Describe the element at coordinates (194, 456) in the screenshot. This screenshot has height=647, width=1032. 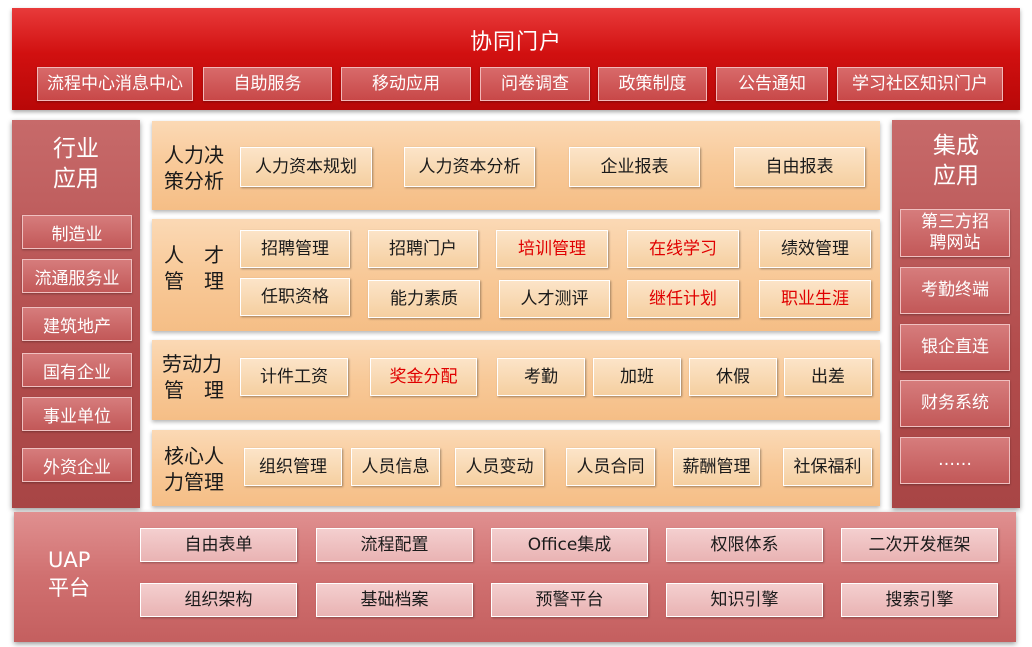
I see `row-core-label-line1: 核心人` at that location.